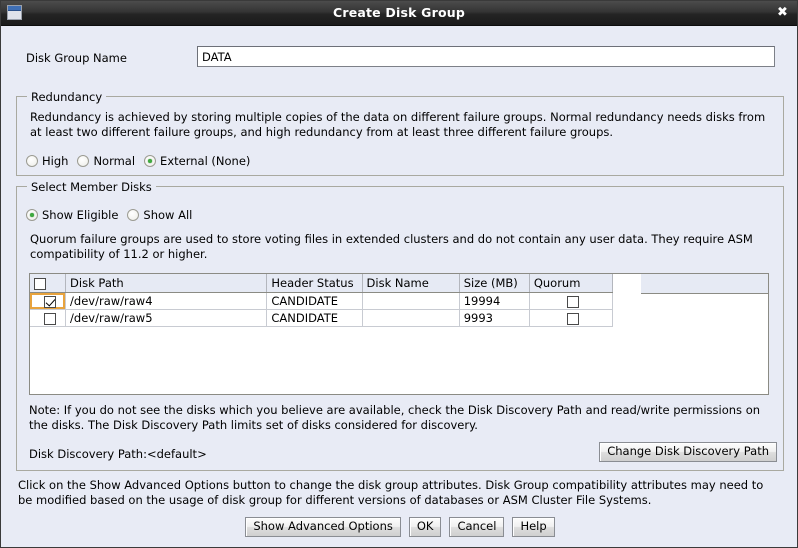  I want to click on disk-group-name-row: Disk Group Name, so click(399, 59).